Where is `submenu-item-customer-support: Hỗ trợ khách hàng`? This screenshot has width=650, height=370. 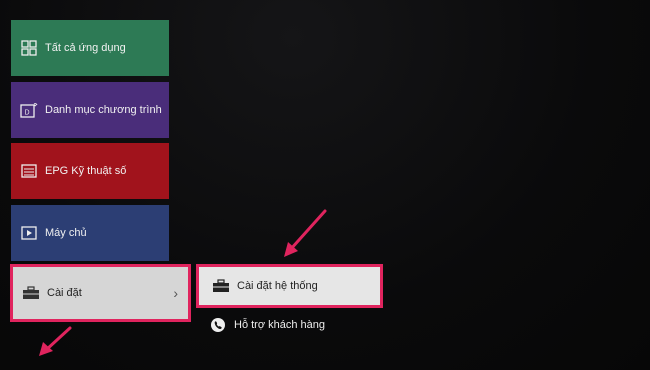
submenu-item-customer-support: Hỗ trợ khách hàng is located at coordinates (289, 325).